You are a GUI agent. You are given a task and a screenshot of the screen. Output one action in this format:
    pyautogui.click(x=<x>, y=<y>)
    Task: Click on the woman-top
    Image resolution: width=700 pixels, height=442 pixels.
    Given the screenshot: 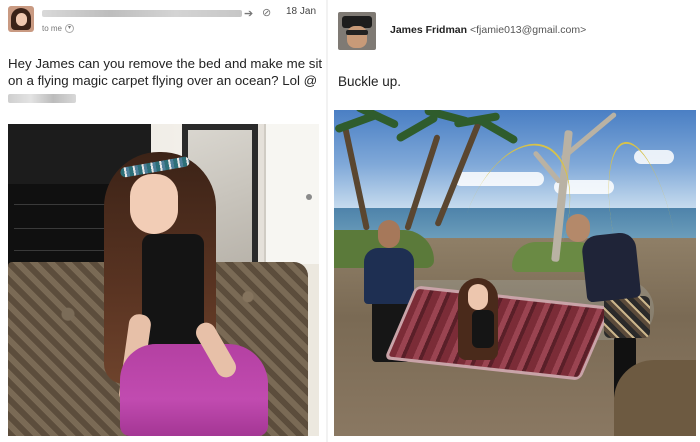 What is the action you would take?
    pyautogui.click(x=173, y=290)
    